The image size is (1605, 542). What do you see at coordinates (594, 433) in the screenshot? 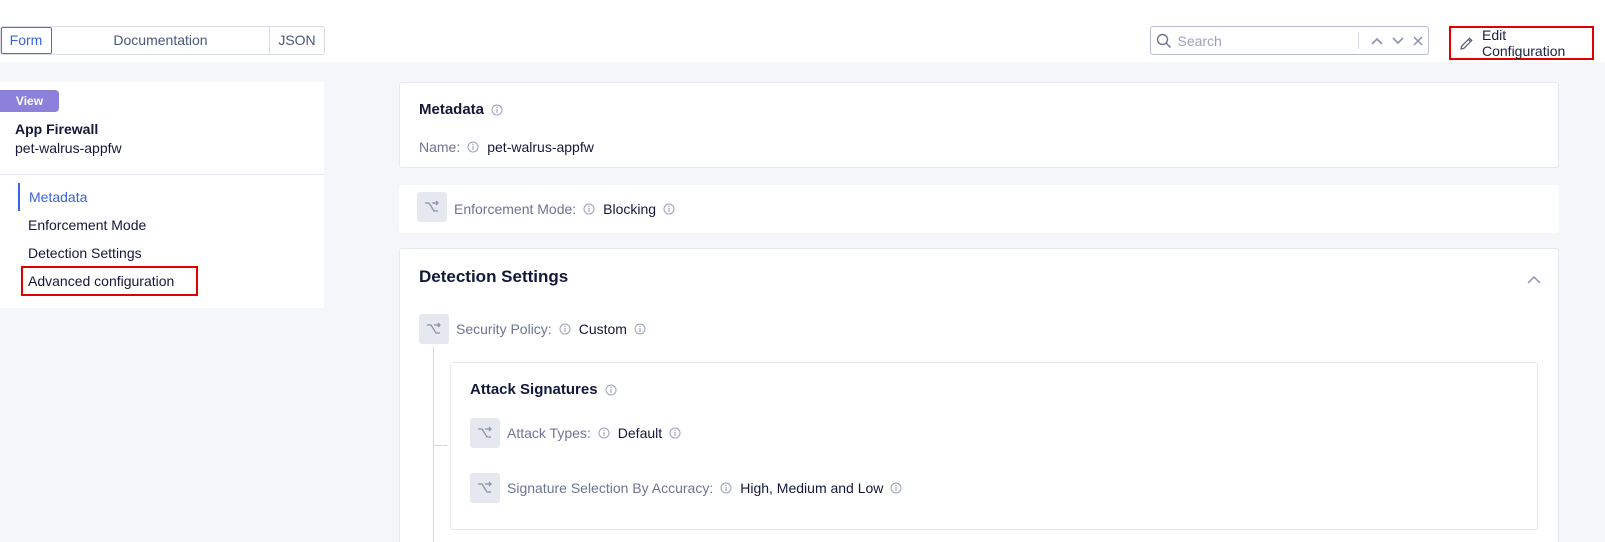
I see `attack-types-row: Attack Types: Default` at bounding box center [594, 433].